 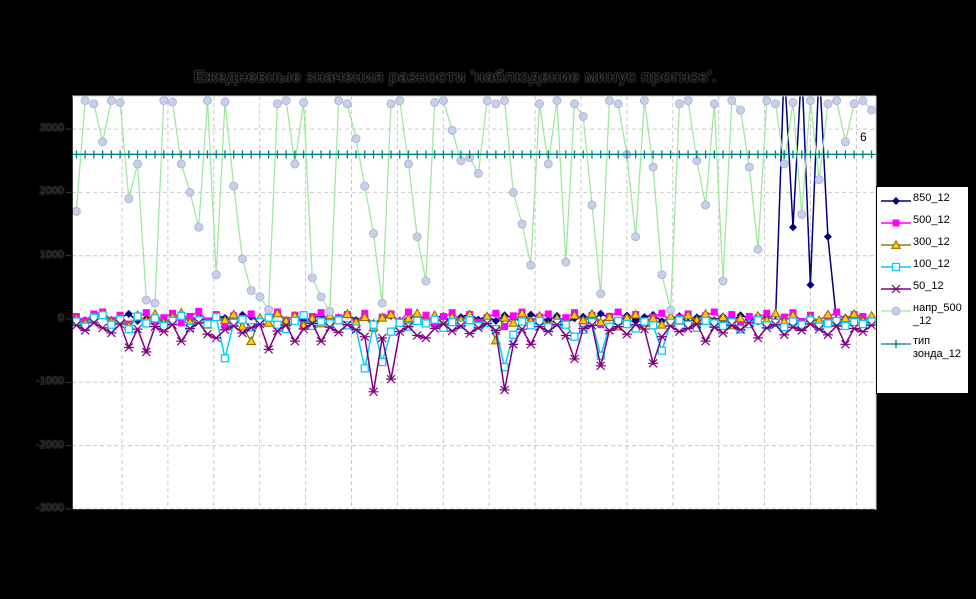 I want to click on legend-entry-500_12: 500_12, so click(x=923, y=221).